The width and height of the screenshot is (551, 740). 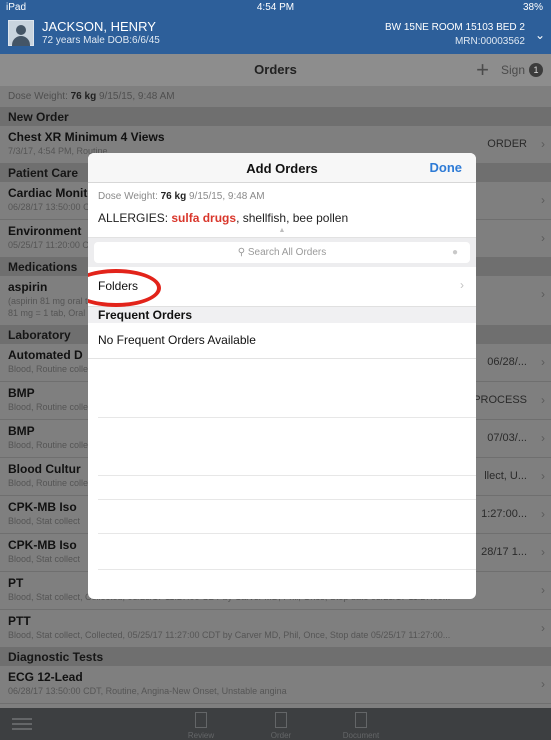 What do you see at coordinates (204, 218) in the screenshot?
I see `allergy-primary: sulfa drugs` at bounding box center [204, 218].